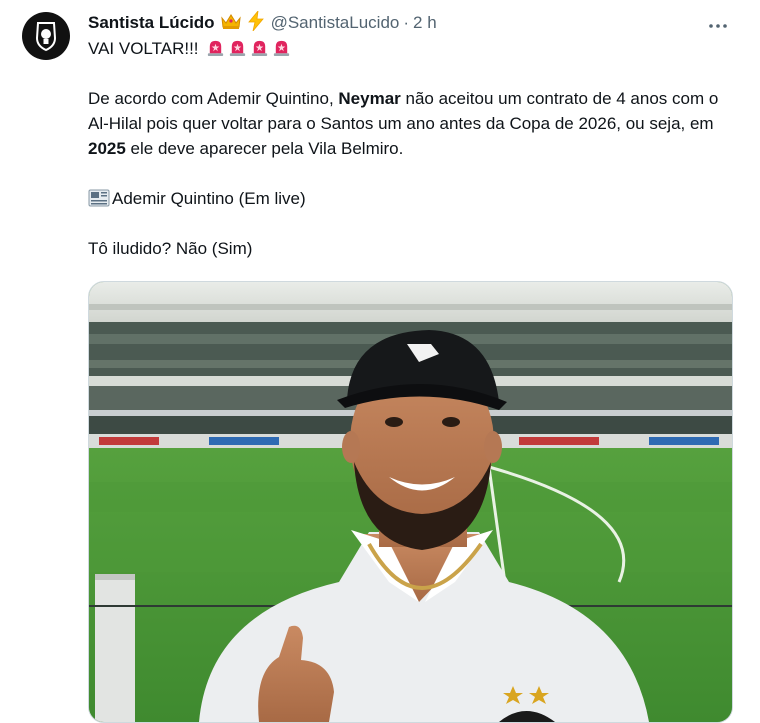 The height and width of the screenshot is (723, 760). Describe the element at coordinates (231, 23) in the screenshot. I see `crown-icon` at that location.